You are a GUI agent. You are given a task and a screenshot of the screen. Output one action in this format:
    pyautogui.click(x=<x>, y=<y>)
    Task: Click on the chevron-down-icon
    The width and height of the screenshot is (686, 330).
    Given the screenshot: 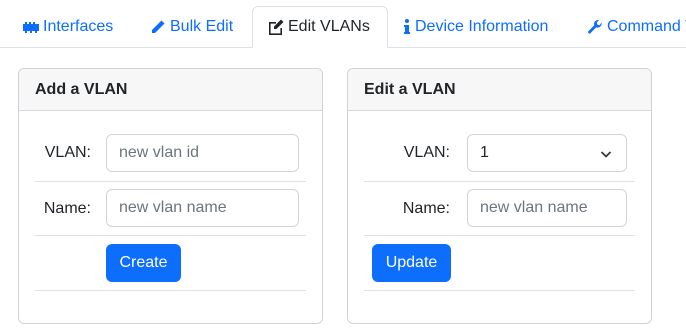 What is the action you would take?
    pyautogui.click(x=606, y=156)
    